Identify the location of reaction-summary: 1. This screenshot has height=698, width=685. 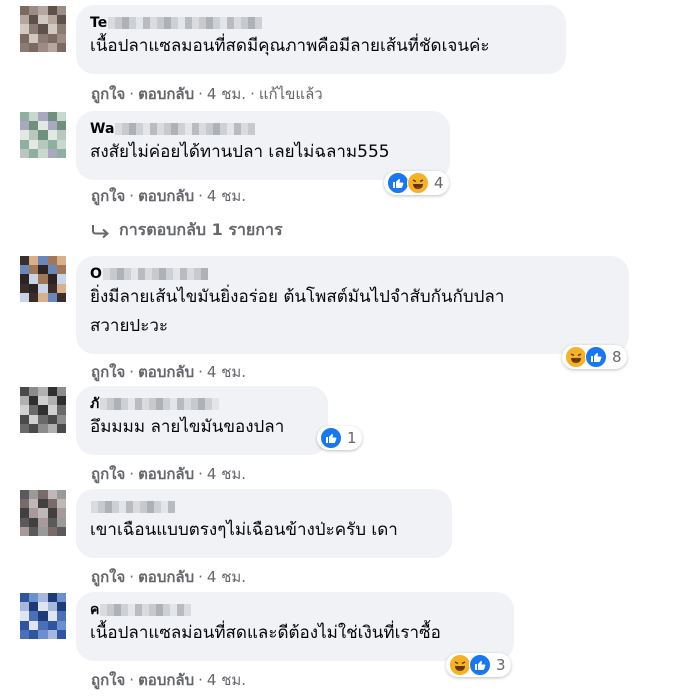
(339, 438).